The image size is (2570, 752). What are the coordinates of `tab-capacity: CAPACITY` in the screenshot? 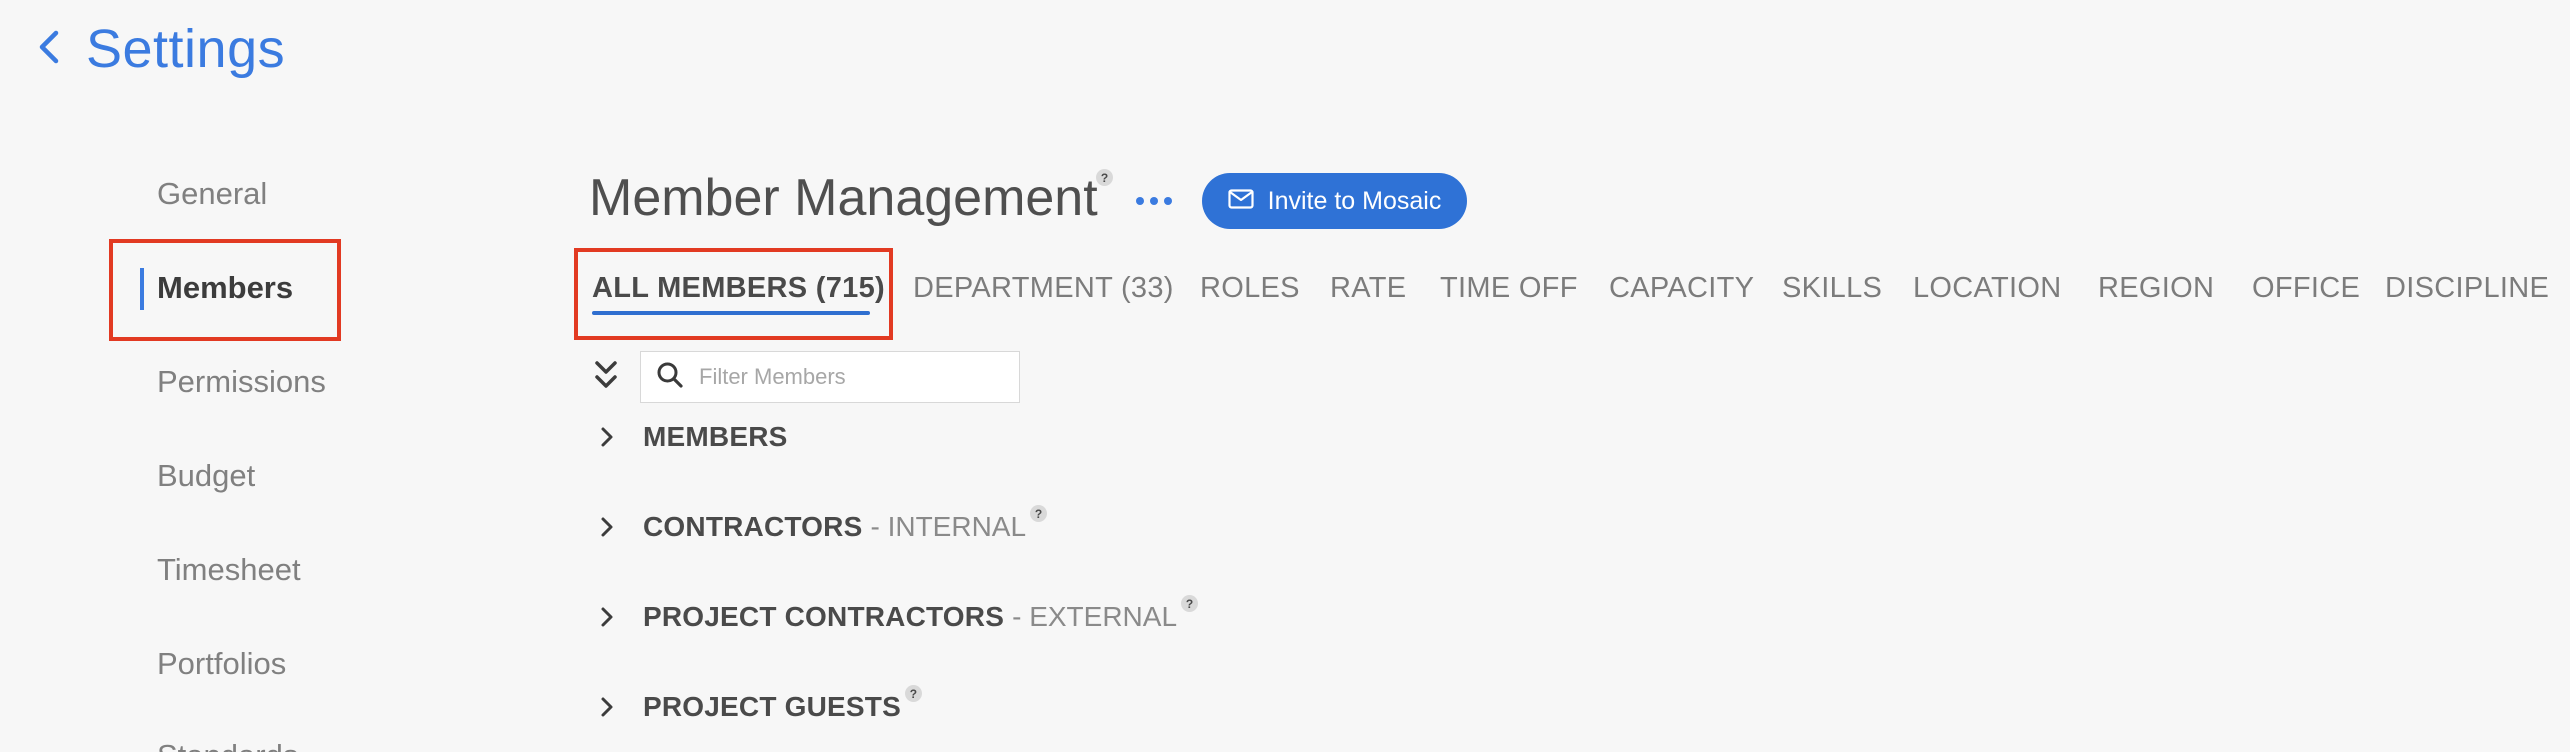 It's located at (1681, 288).